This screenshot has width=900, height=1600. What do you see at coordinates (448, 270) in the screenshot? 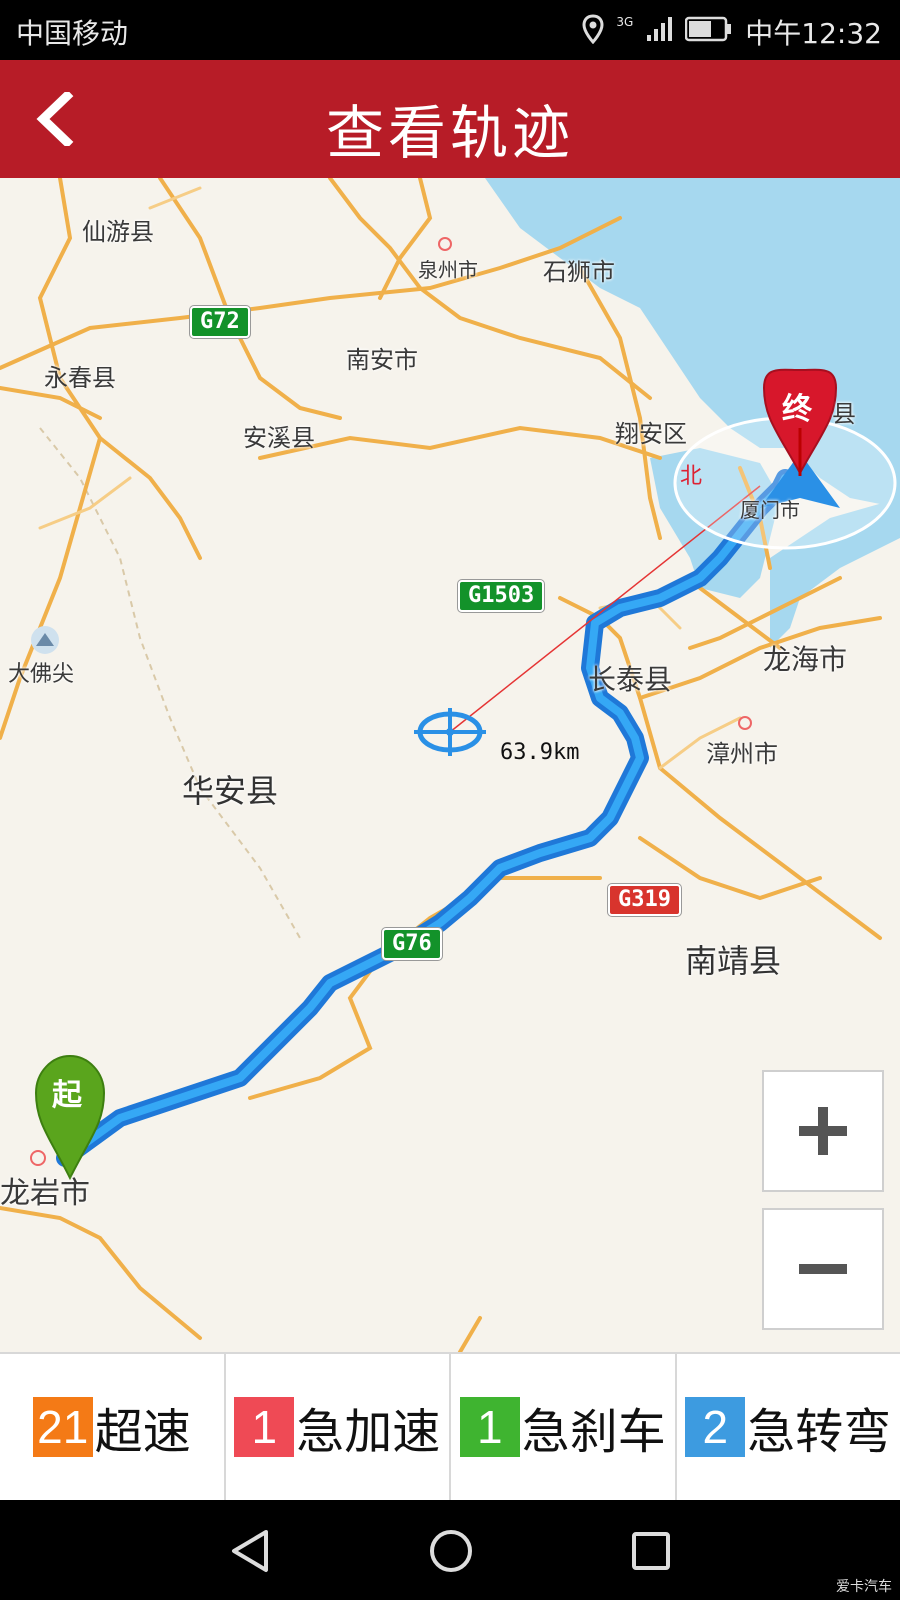
I see `place-quanzhou: 泉州市` at bounding box center [448, 270].